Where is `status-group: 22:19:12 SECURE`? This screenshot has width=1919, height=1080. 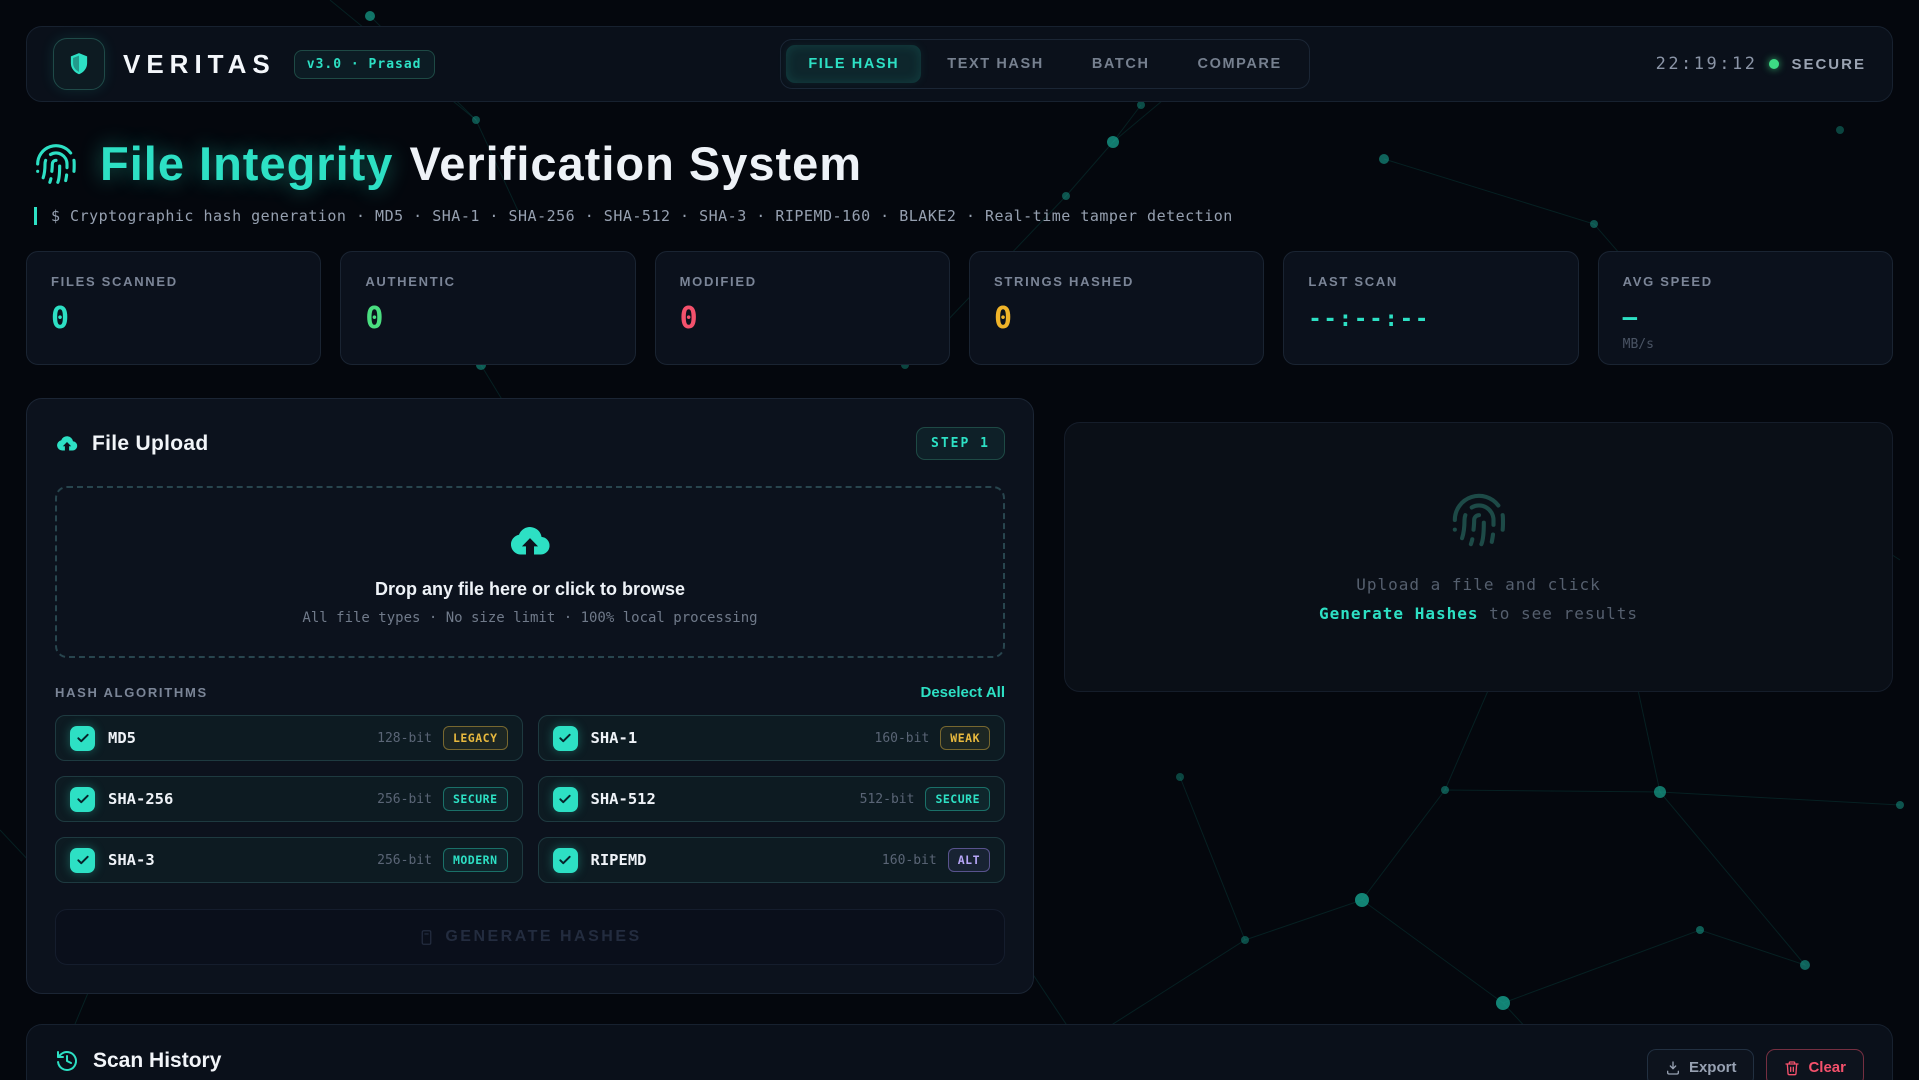
status-group: 22:19:12 SECURE is located at coordinates (1761, 64).